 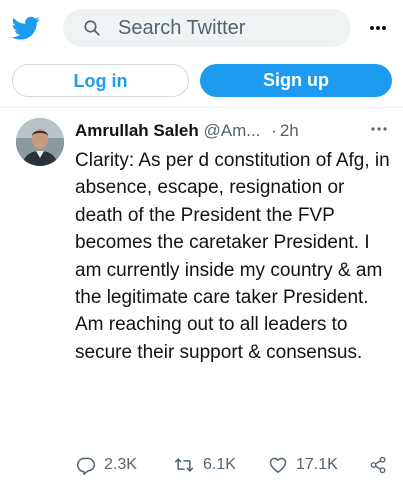 What do you see at coordinates (86, 466) in the screenshot?
I see `reply-icon` at bounding box center [86, 466].